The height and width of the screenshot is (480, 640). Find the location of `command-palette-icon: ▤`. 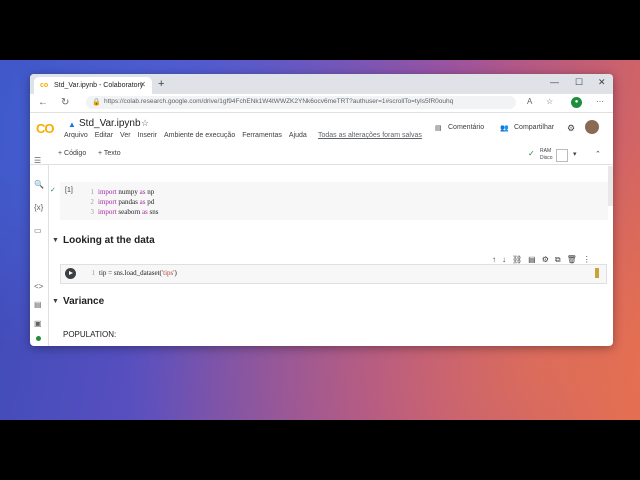

command-palette-icon: ▤ is located at coordinates (38, 304).